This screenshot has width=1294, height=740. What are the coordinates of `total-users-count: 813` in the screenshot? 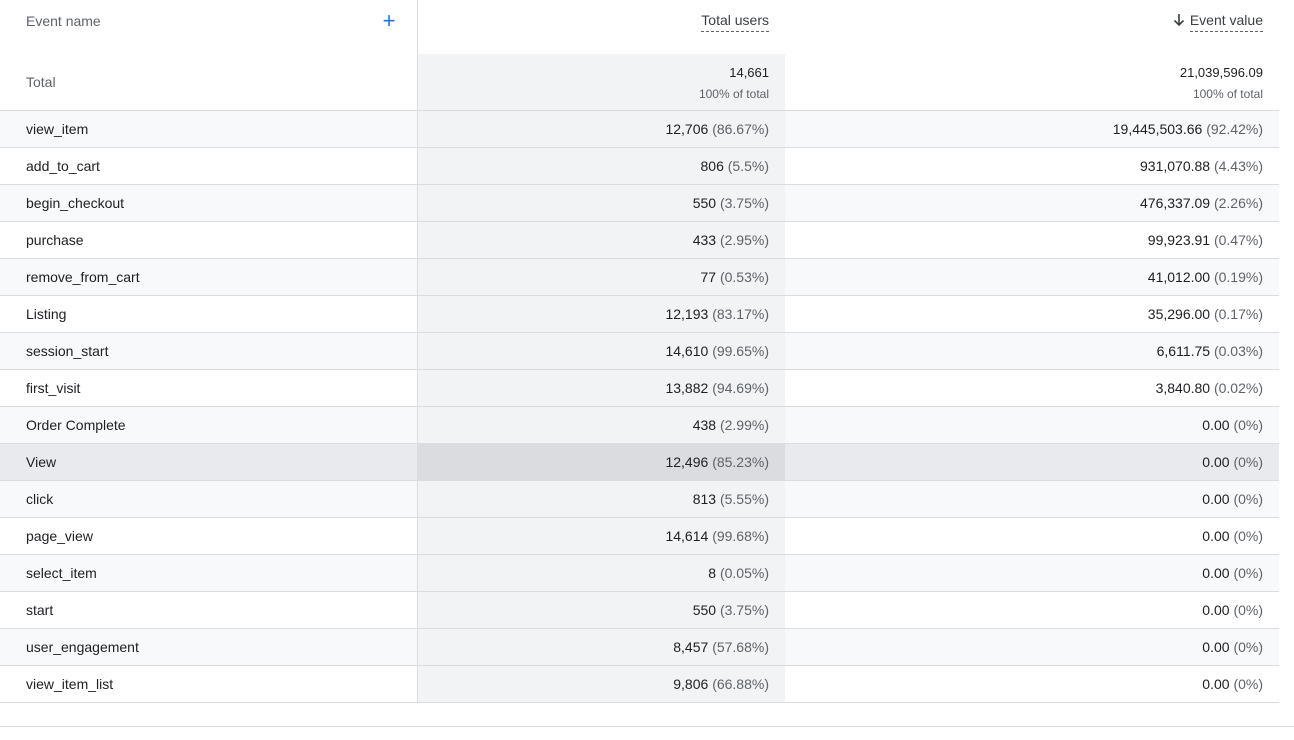 It's located at (704, 499).